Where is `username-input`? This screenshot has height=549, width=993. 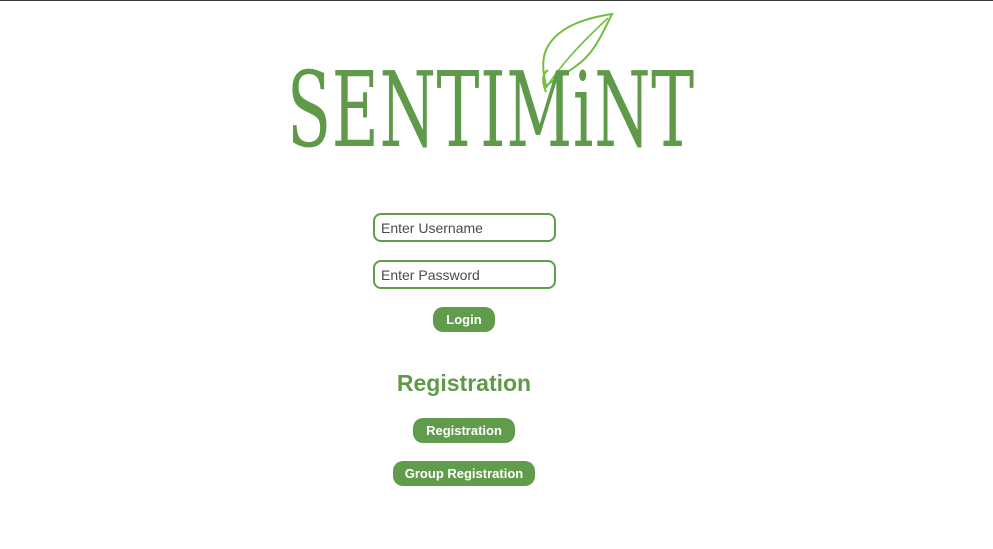 username-input is located at coordinates (464, 227).